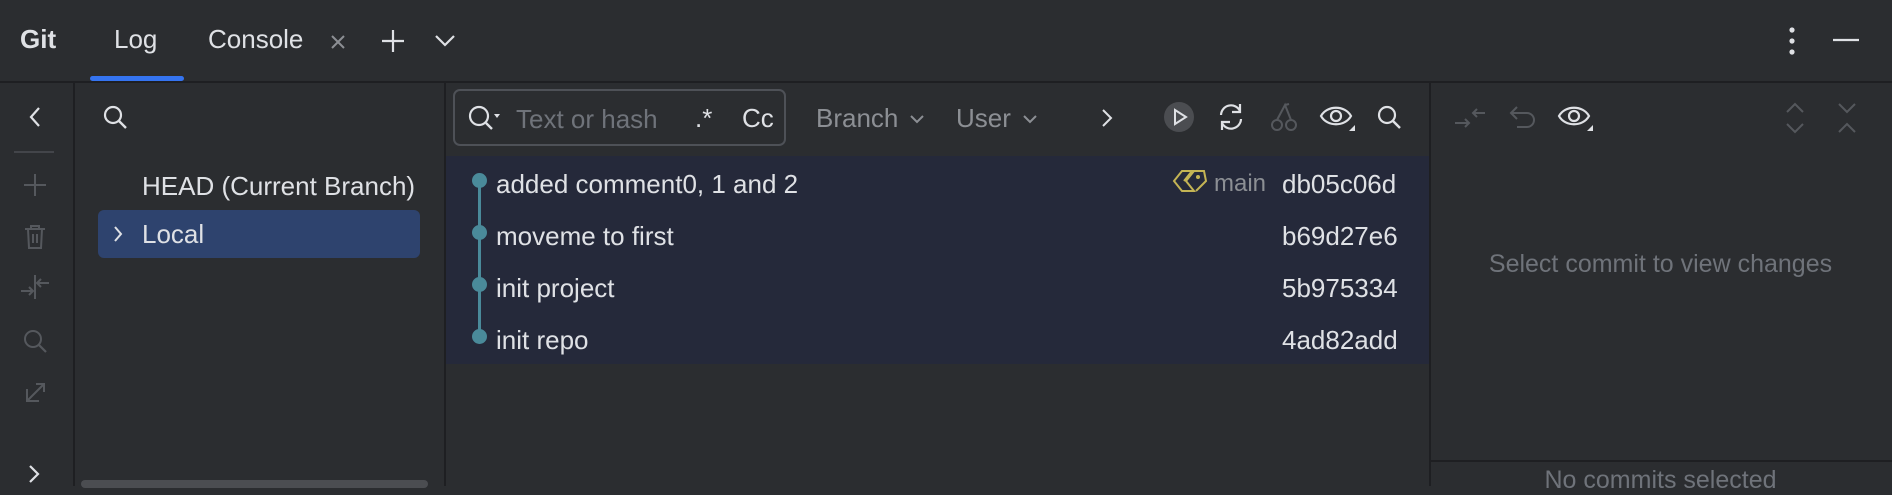  Describe the element at coordinates (983, 118) in the screenshot. I see `user-filter-label: User` at that location.